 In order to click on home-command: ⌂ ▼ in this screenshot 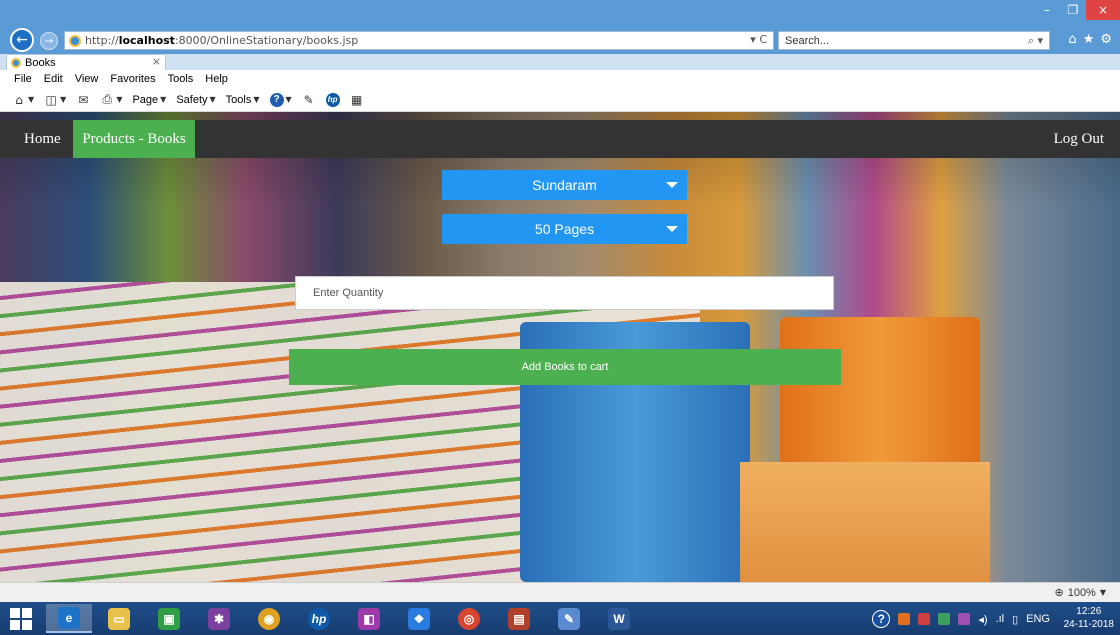, I will do `click(23, 100)`.